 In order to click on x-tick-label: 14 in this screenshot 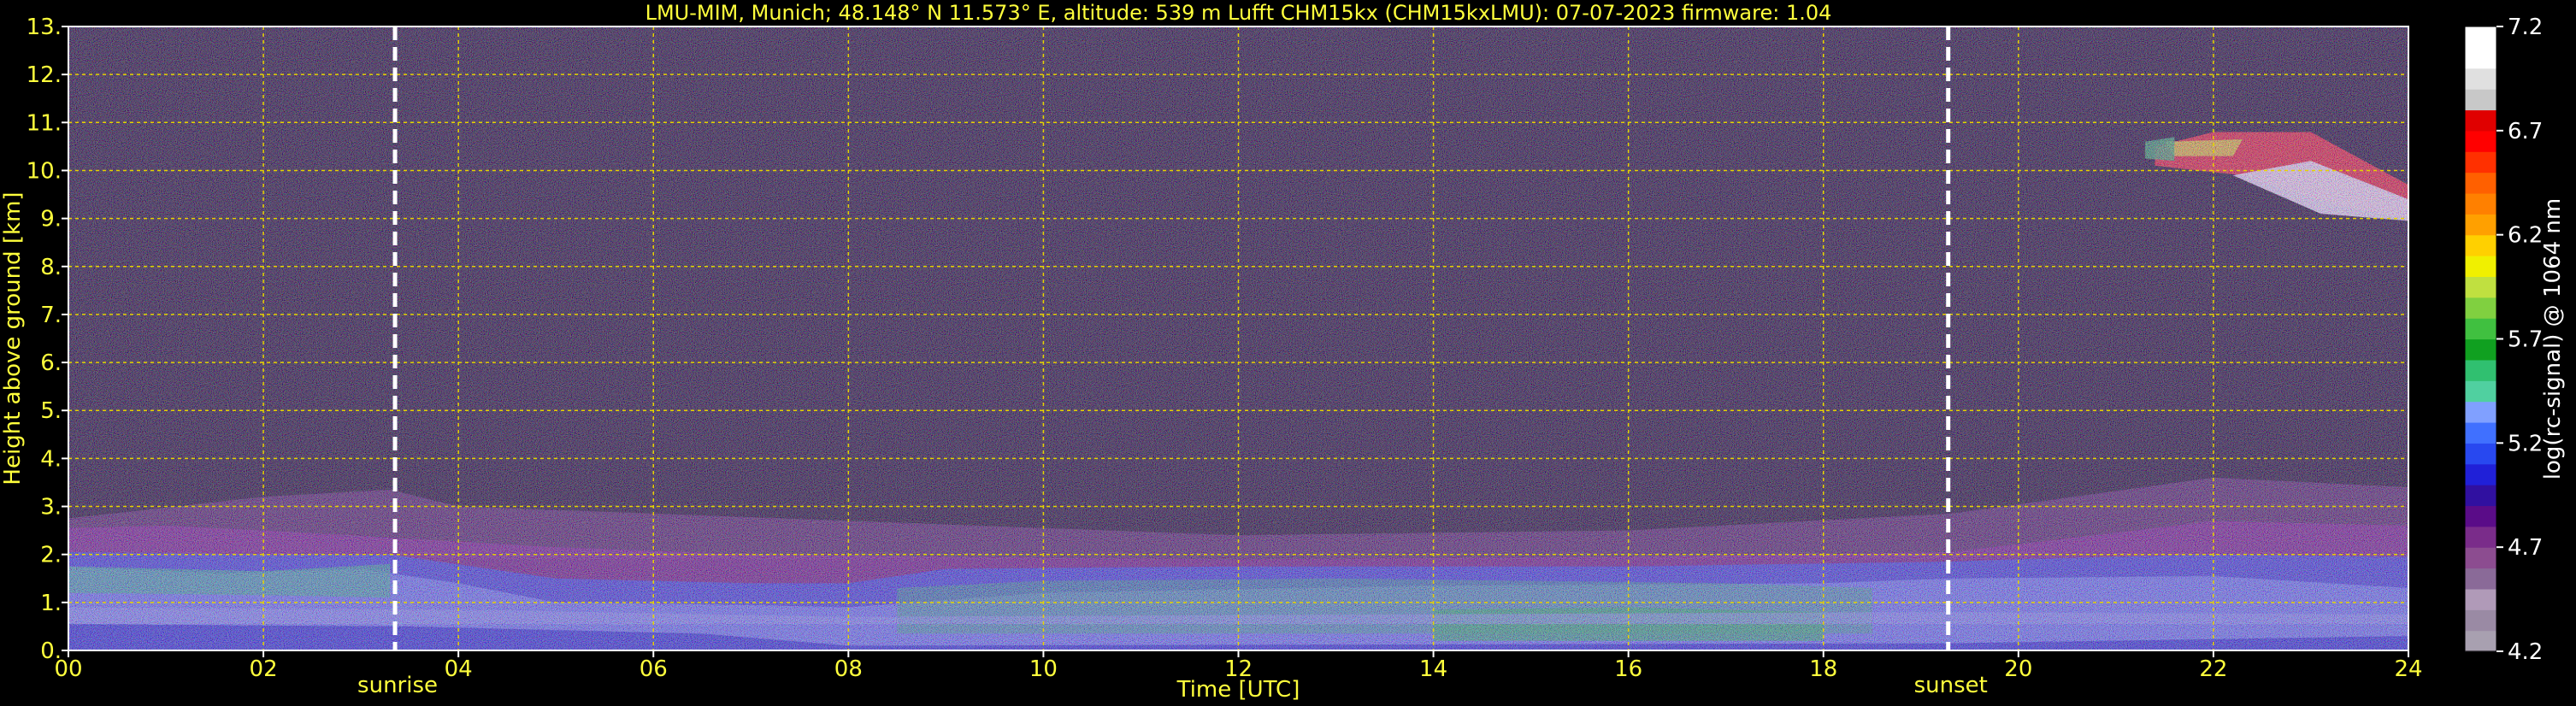, I will do `click(1433, 669)`.